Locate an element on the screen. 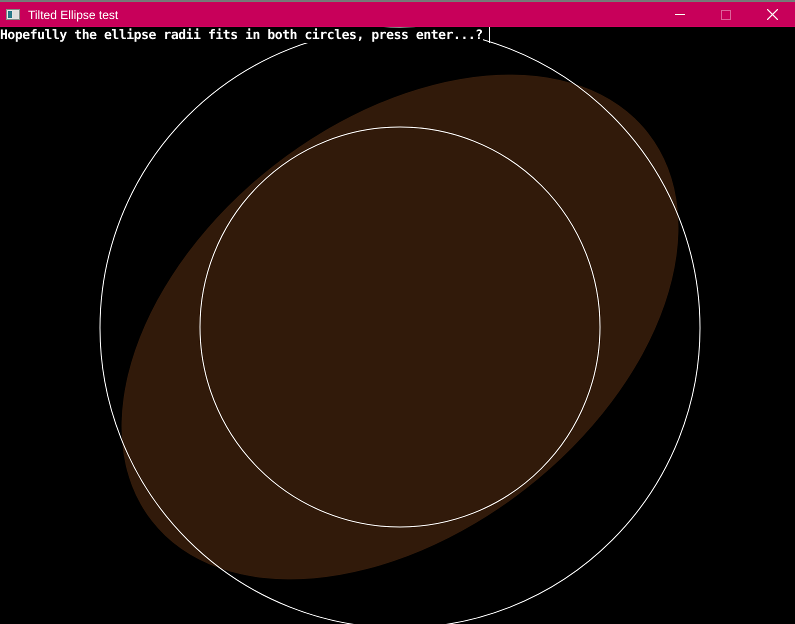  close-icon is located at coordinates (772, 14).